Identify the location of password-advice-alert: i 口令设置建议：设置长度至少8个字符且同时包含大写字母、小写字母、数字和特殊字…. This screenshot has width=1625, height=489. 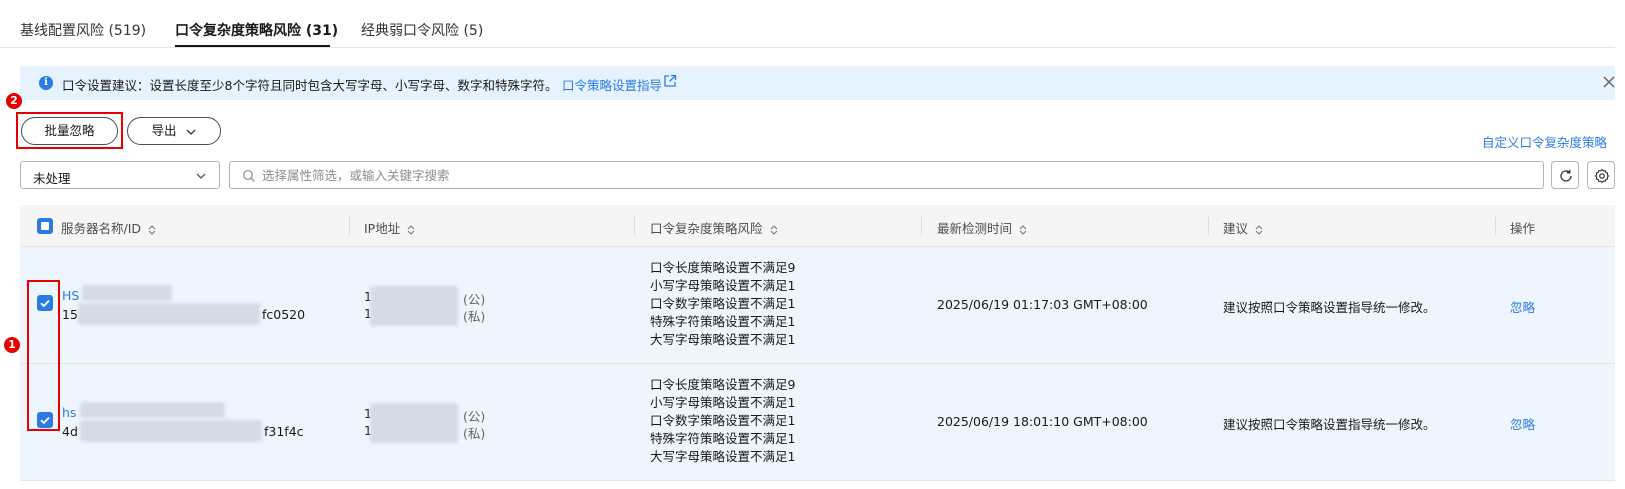
(817, 83).